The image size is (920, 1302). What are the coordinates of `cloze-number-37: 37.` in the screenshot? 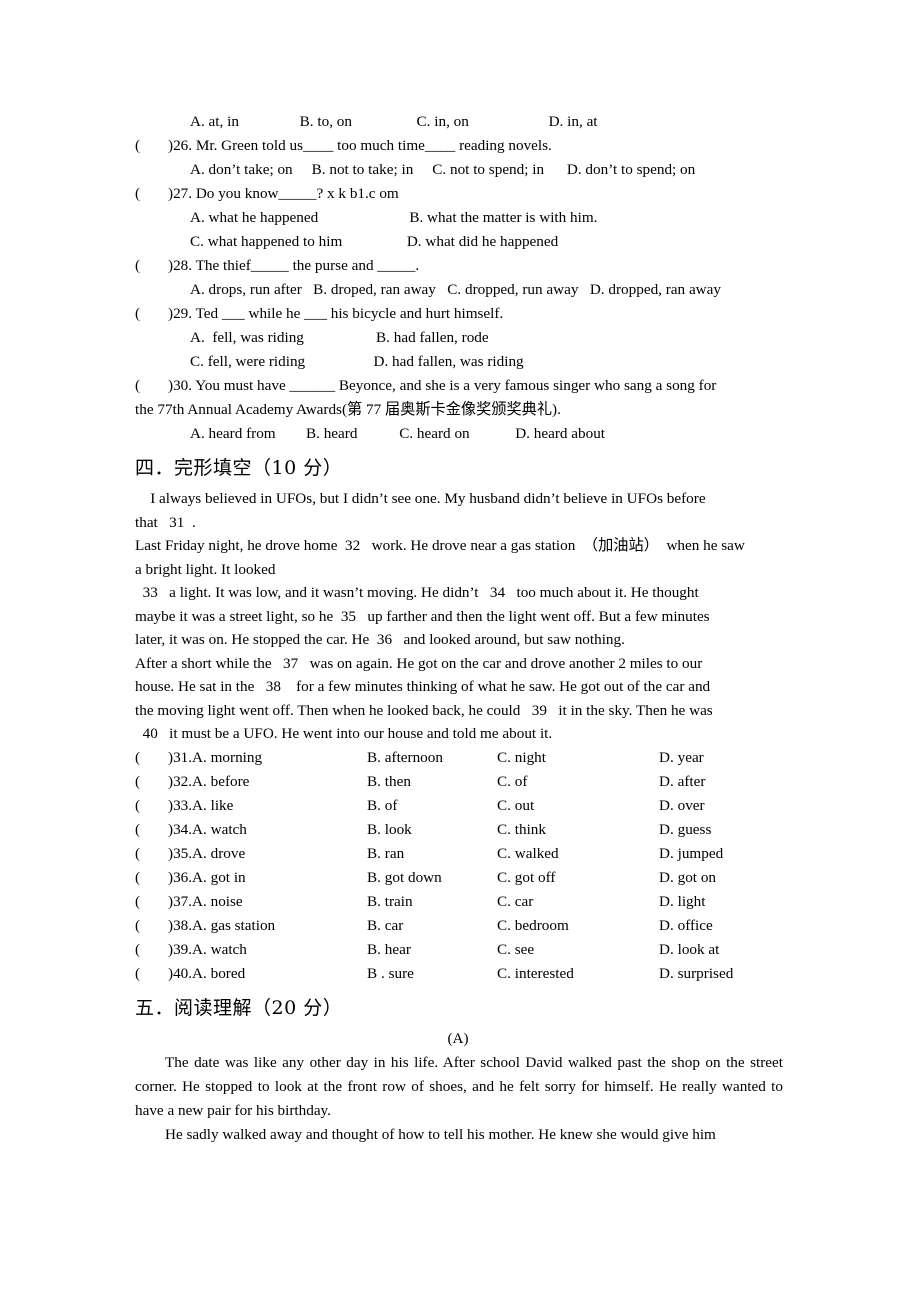 It's located at (183, 901).